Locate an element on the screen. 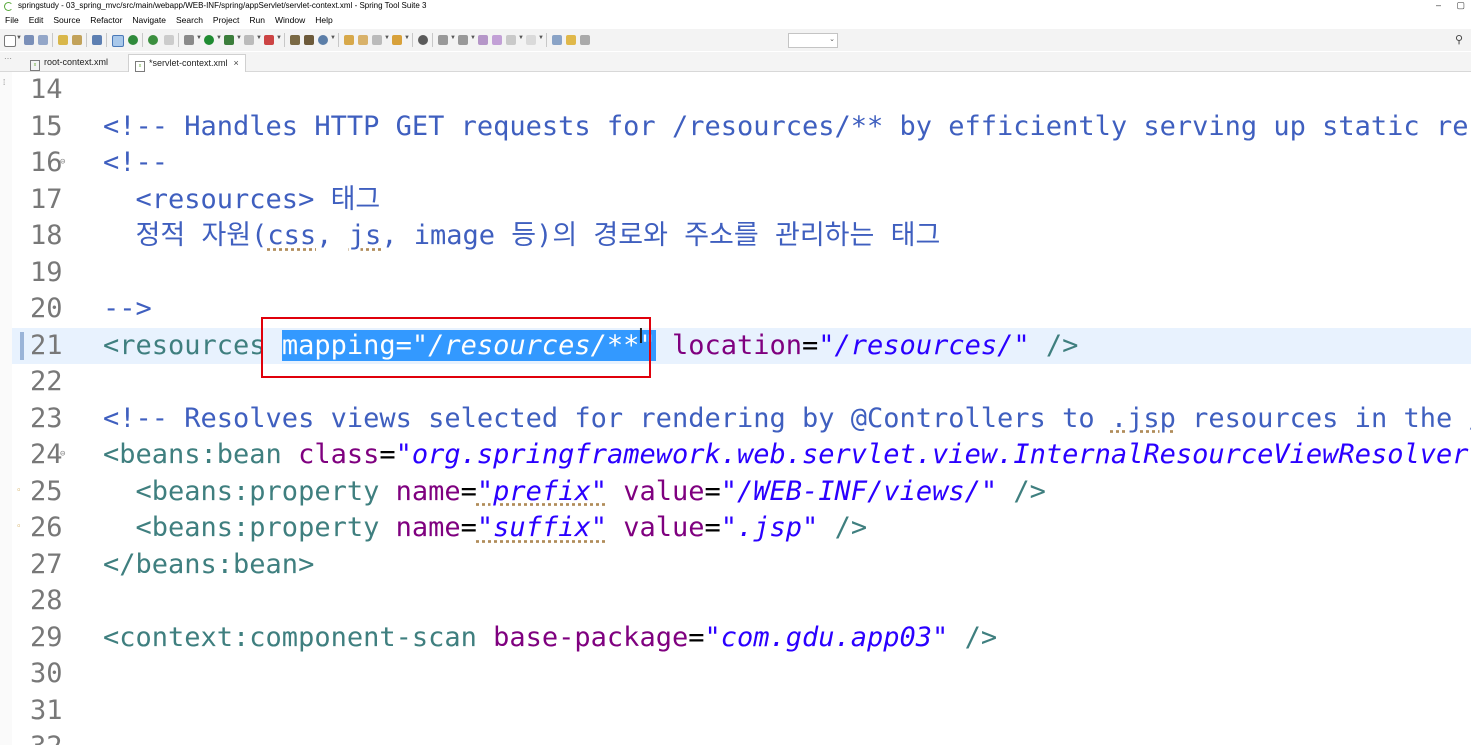 The image size is (1471, 745). menu-source: Source is located at coordinates (66, 20).